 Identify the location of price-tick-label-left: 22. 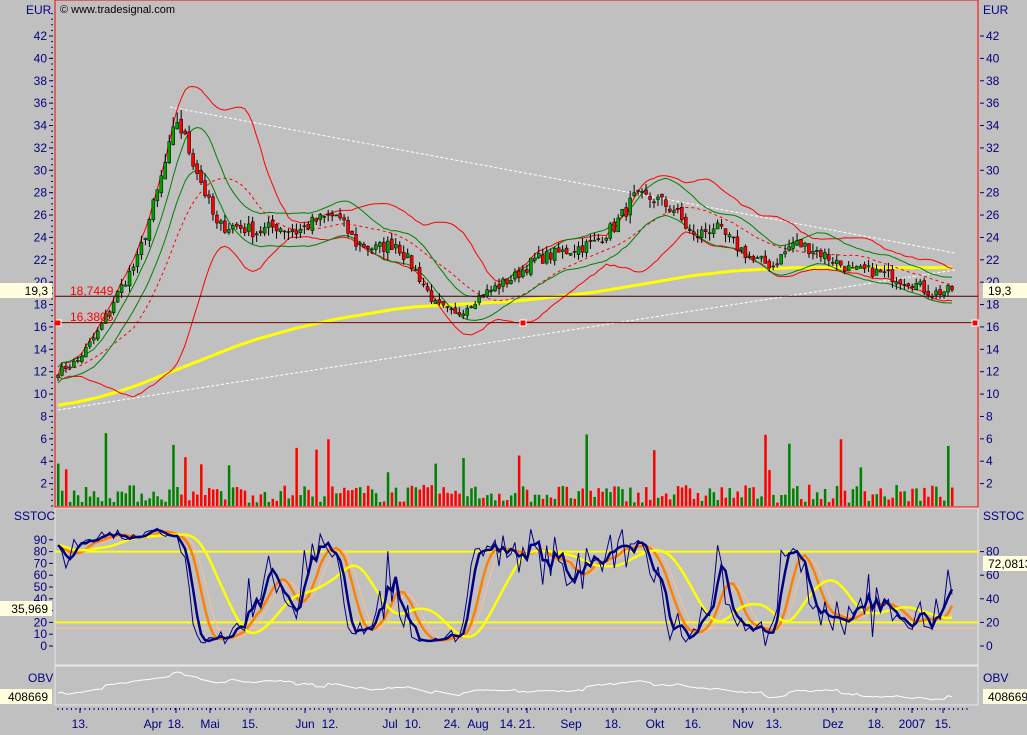
(41, 260).